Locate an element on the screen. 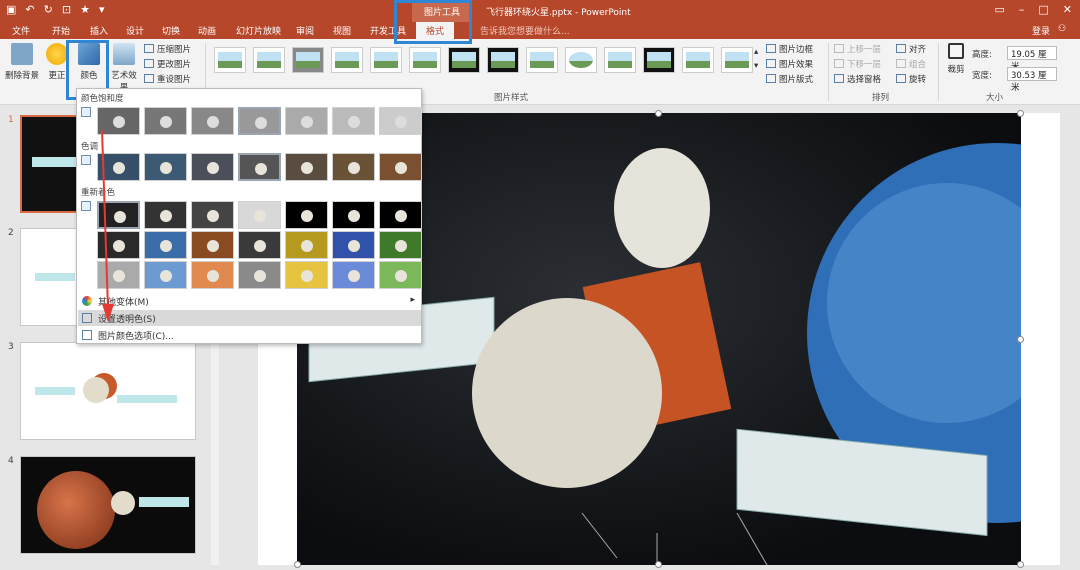 The width and height of the screenshot is (1080, 570). star-icon: ★ is located at coordinates (85, 9).